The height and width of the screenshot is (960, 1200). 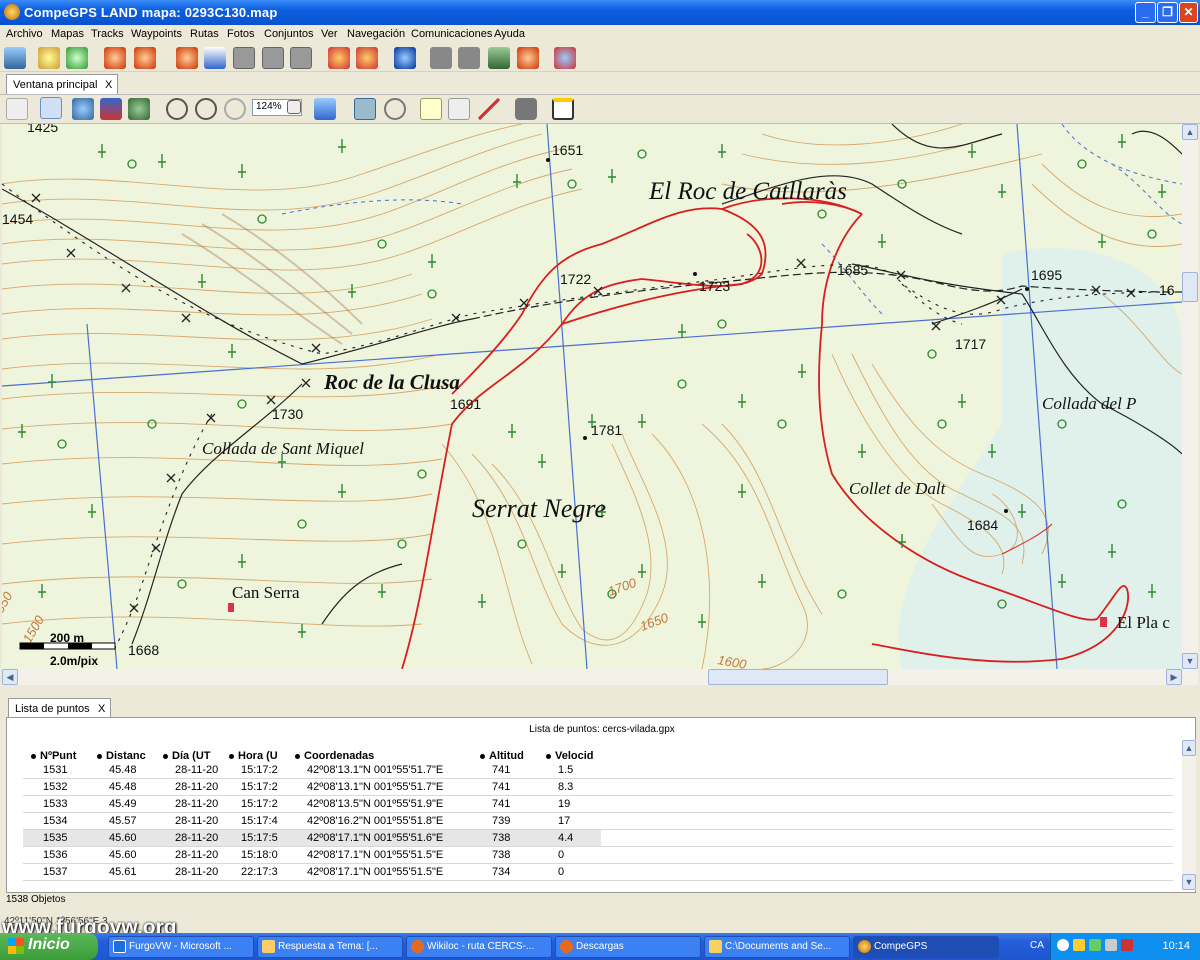 What do you see at coordinates (51, 108) in the screenshot?
I see `pan-hand-icon` at bounding box center [51, 108].